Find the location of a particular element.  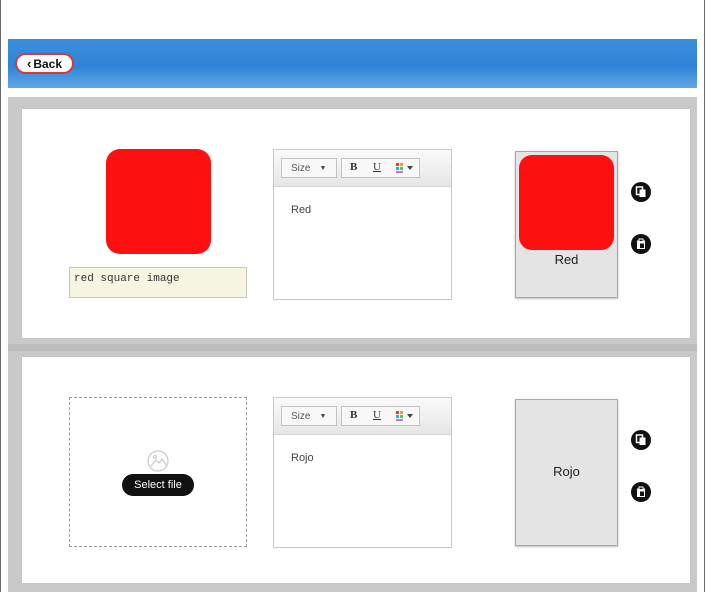

header-bar is located at coordinates (352, 63).